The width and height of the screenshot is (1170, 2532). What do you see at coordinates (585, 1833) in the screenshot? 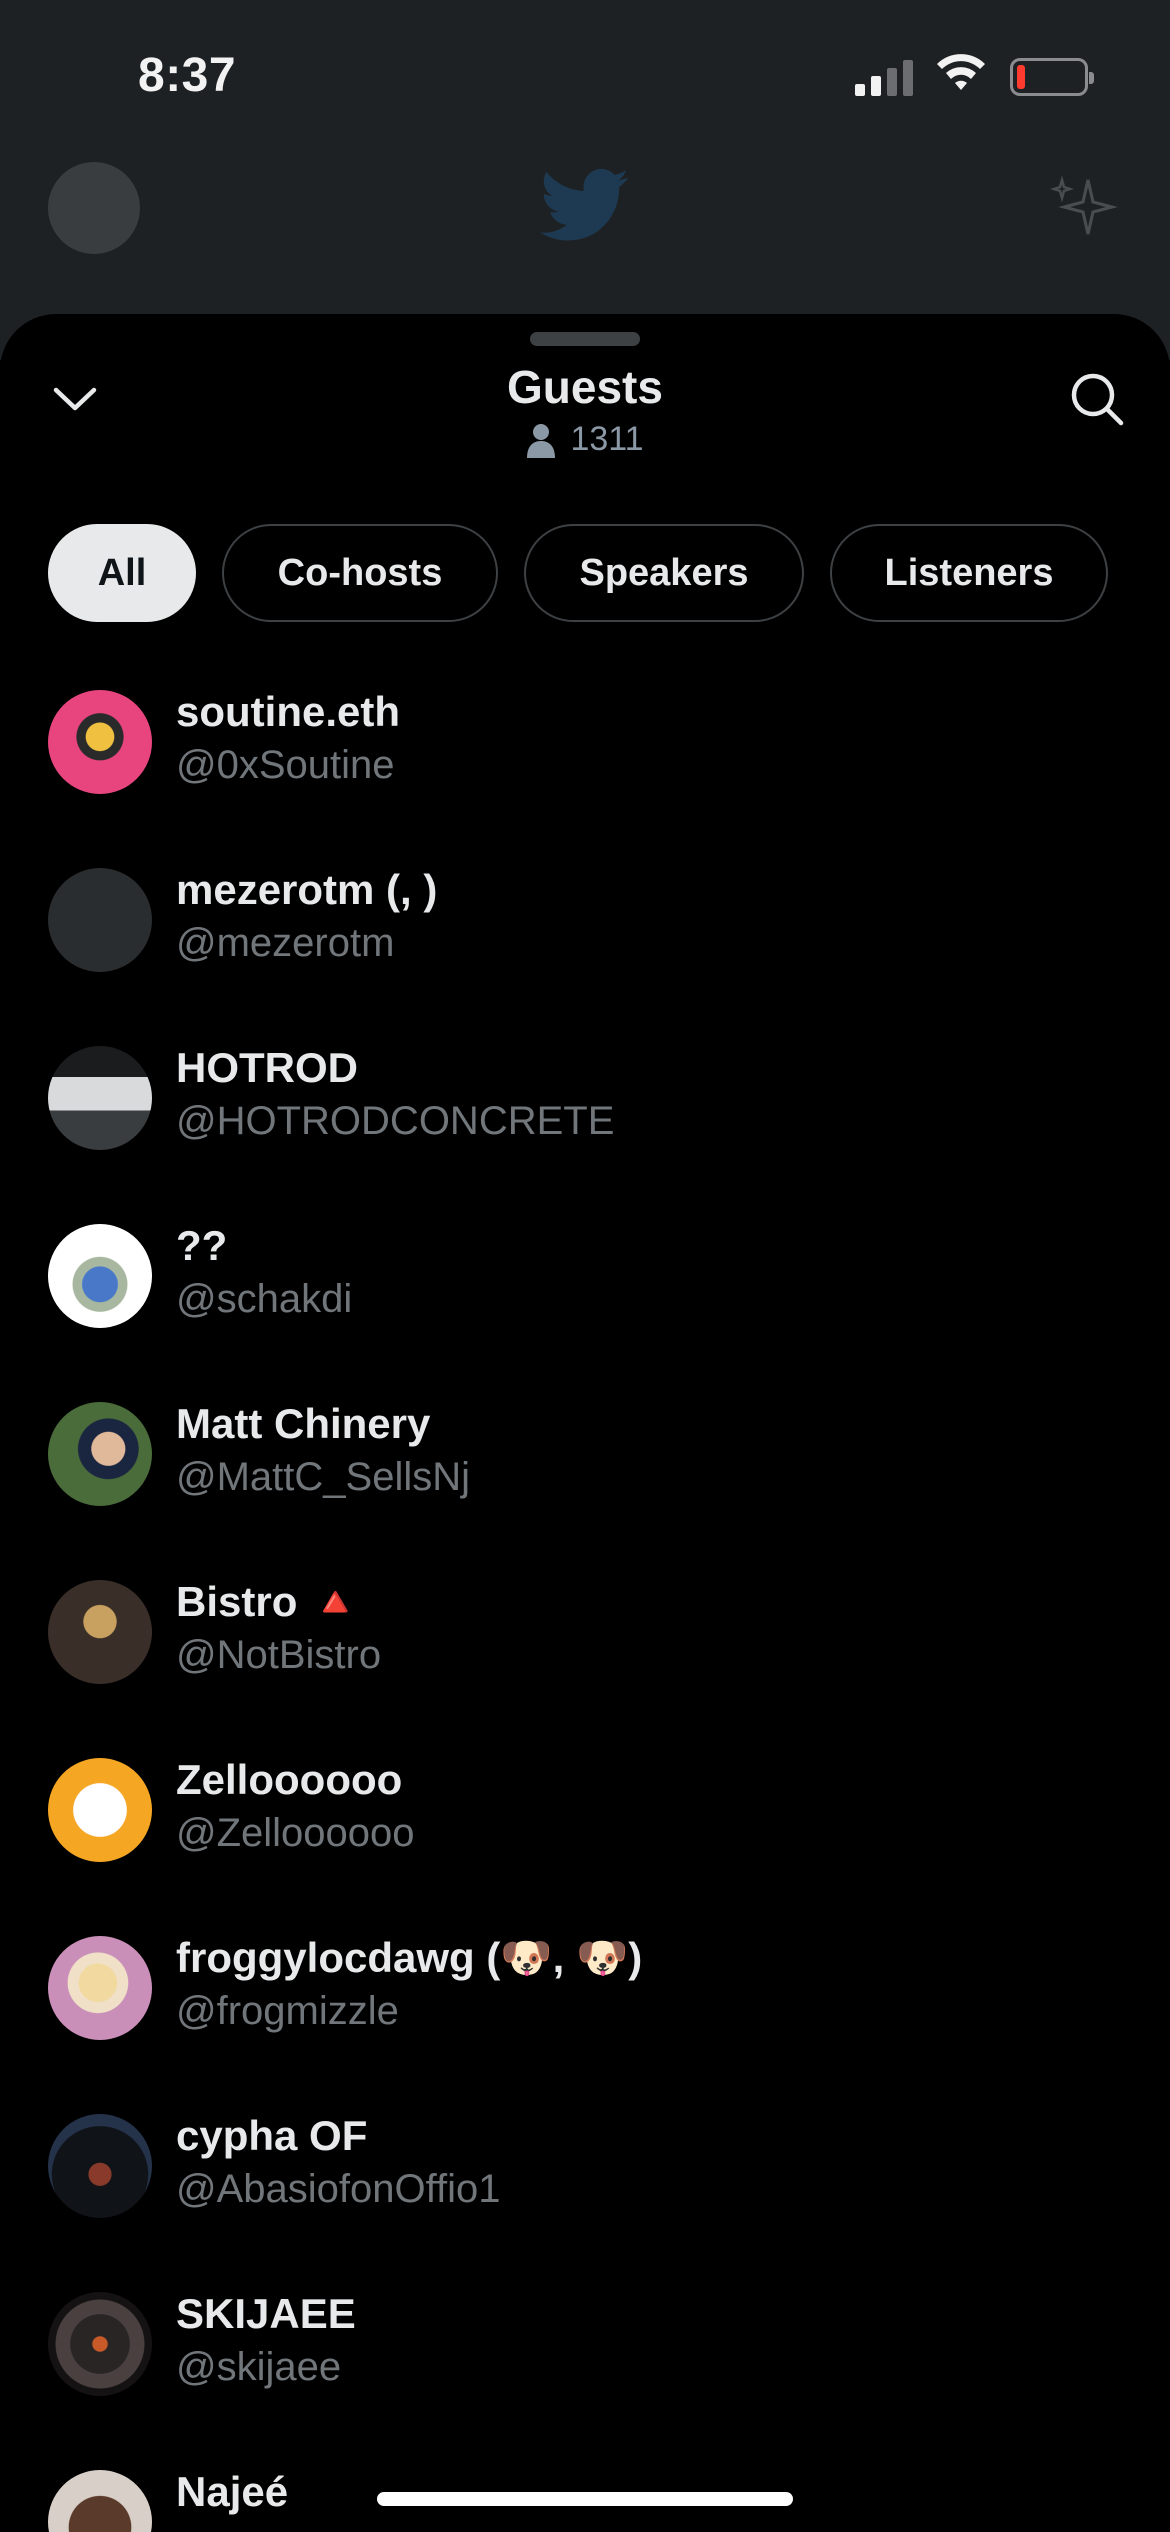
I see `list-item: Zelloooooo @Zelloooooo` at bounding box center [585, 1833].